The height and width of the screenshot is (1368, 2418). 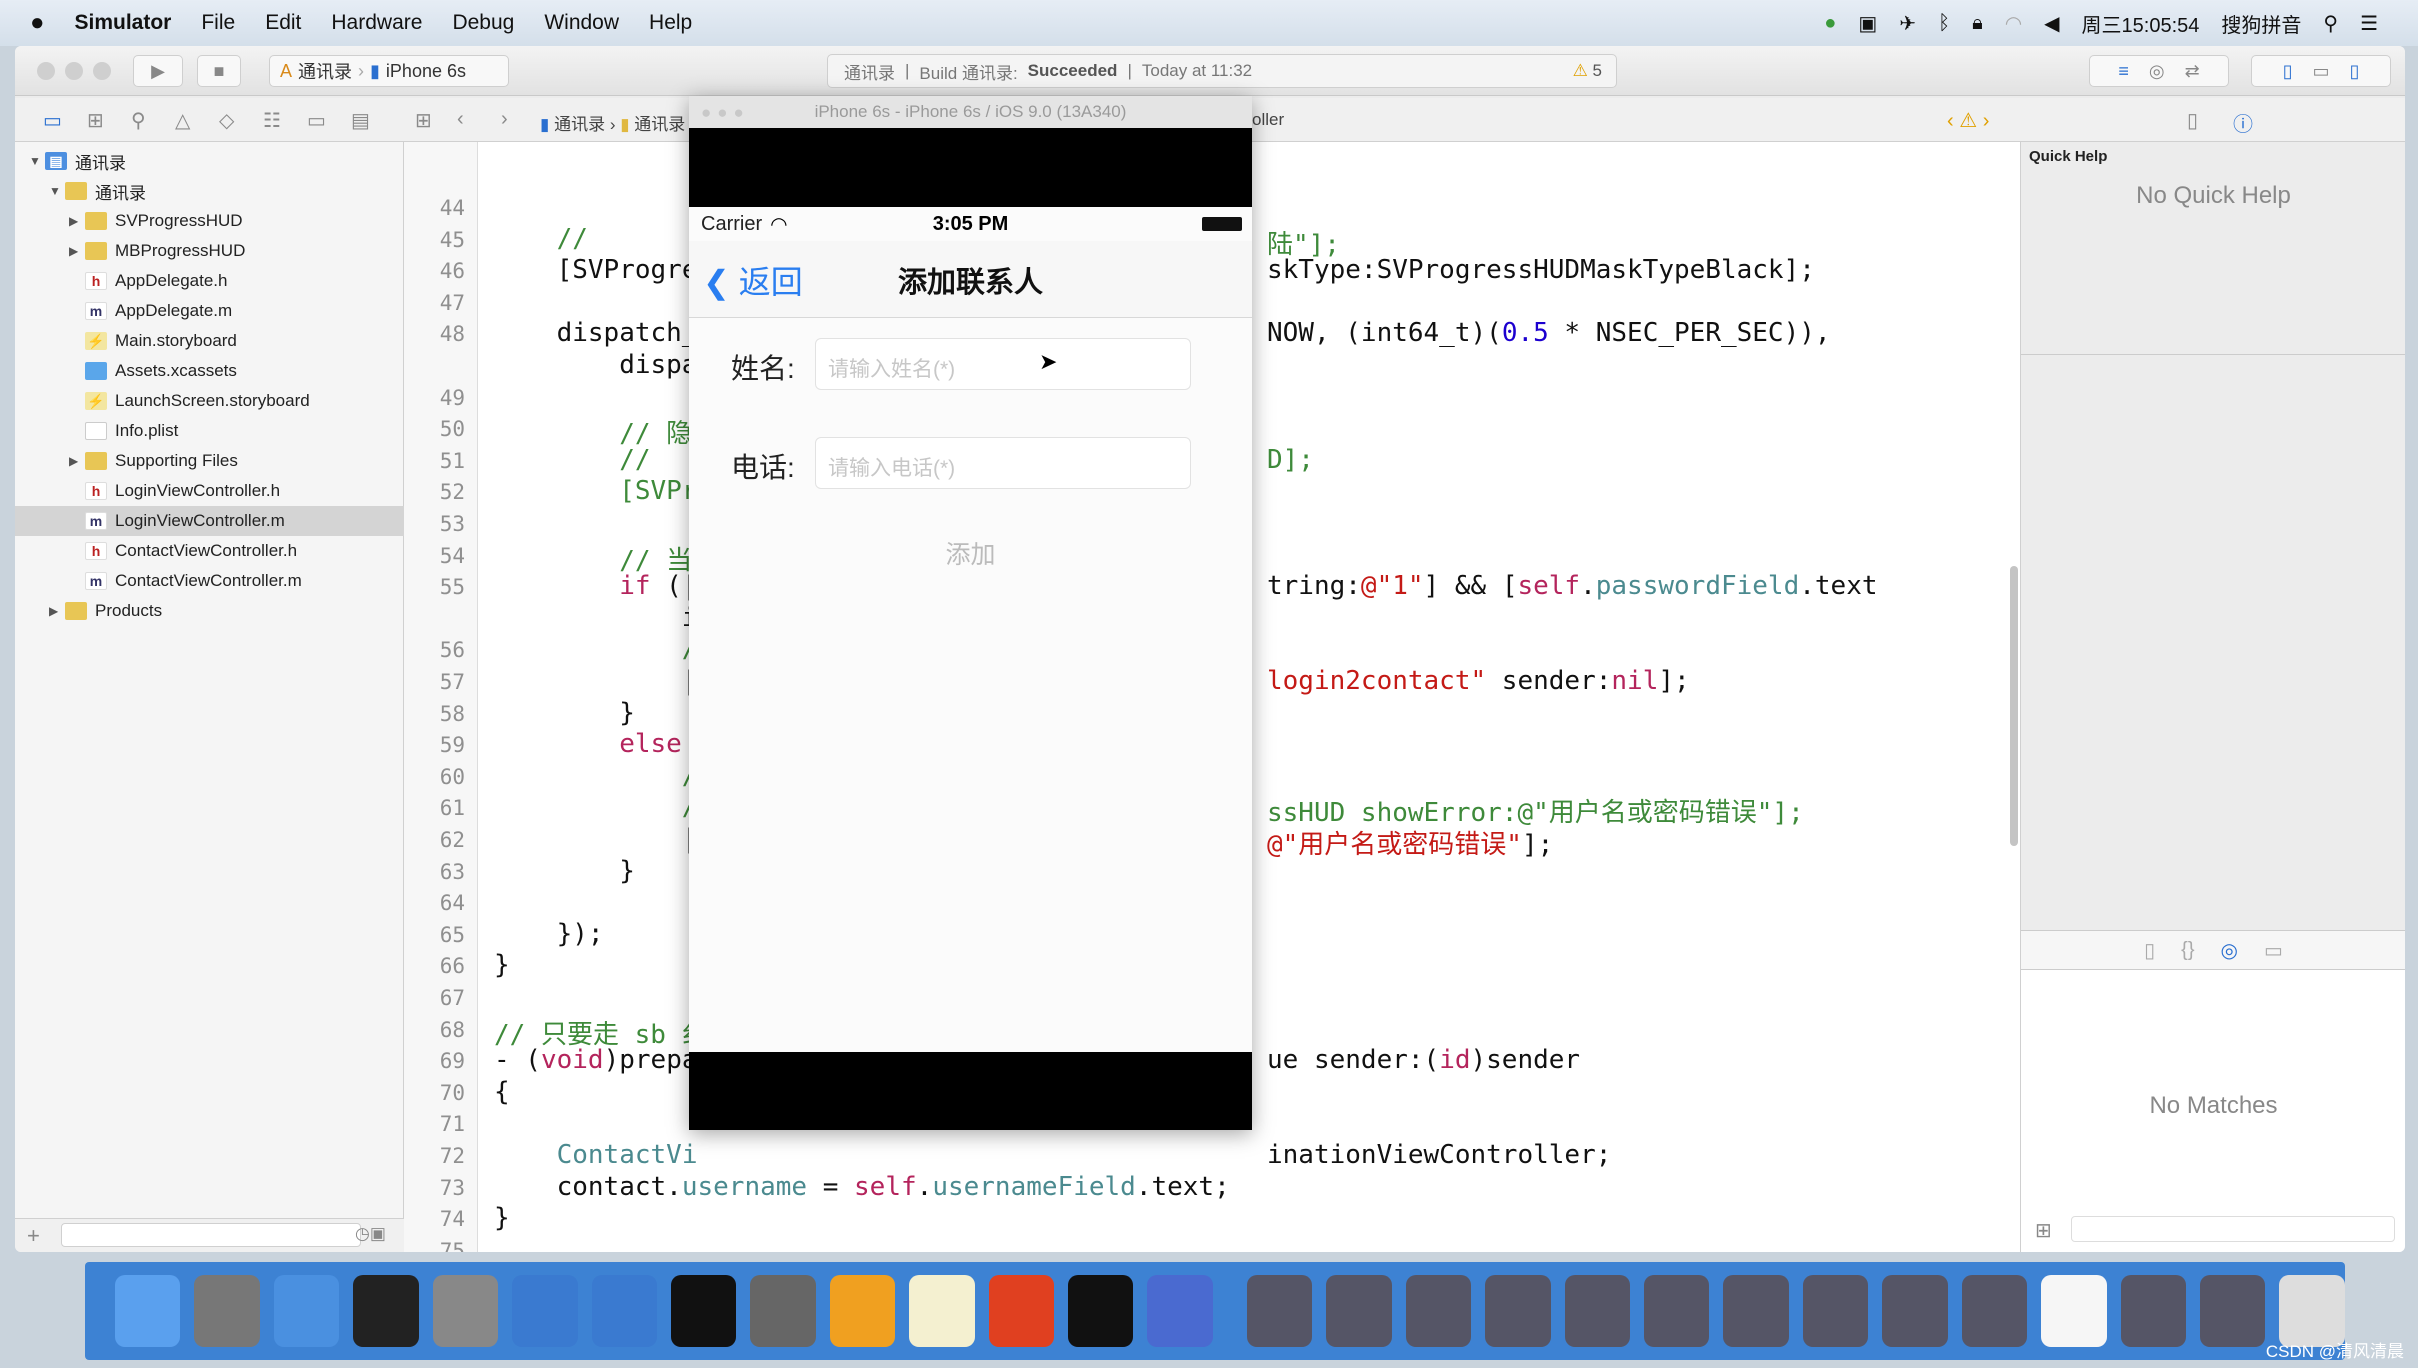 What do you see at coordinates (33, 1236) in the screenshot?
I see `add-icon: +` at bounding box center [33, 1236].